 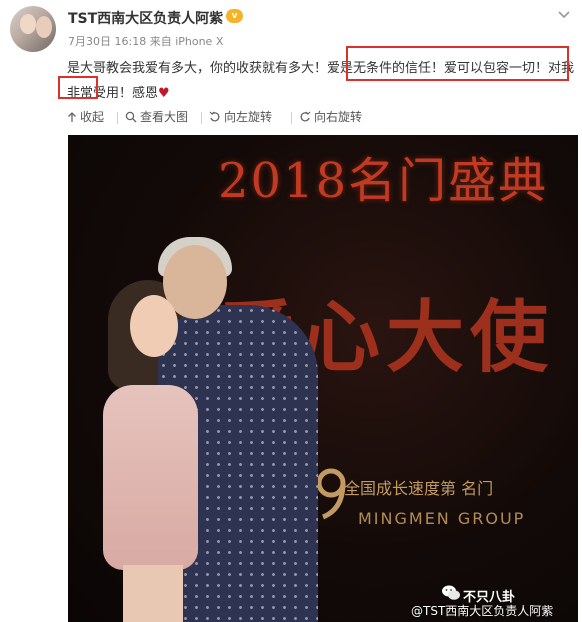 I want to click on arrow-up-icon, so click(x=72, y=116).